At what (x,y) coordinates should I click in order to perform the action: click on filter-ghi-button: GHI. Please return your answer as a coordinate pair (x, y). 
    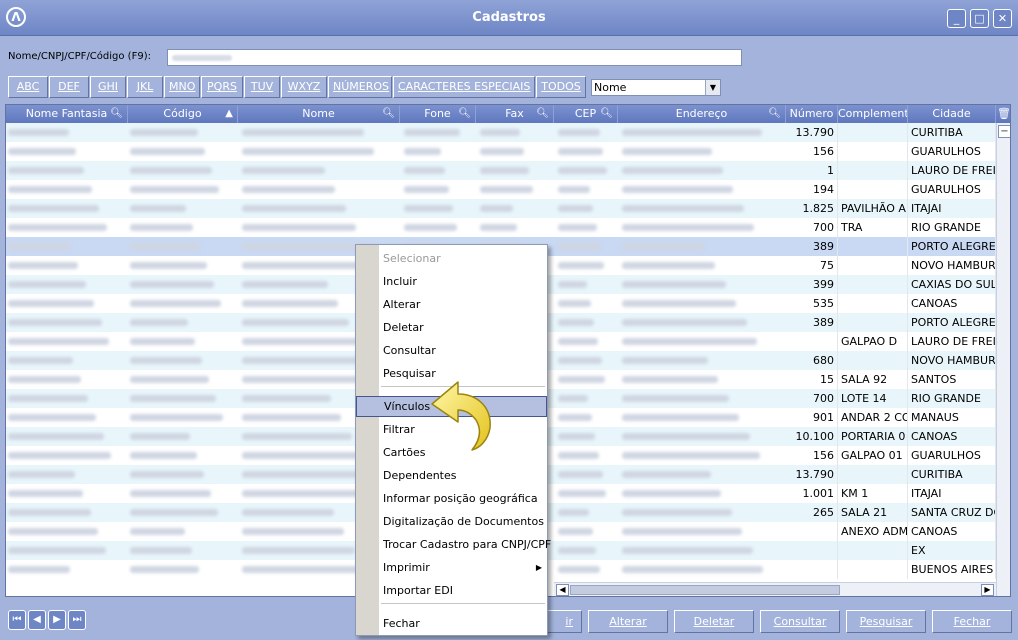
    Looking at the image, I should click on (108, 87).